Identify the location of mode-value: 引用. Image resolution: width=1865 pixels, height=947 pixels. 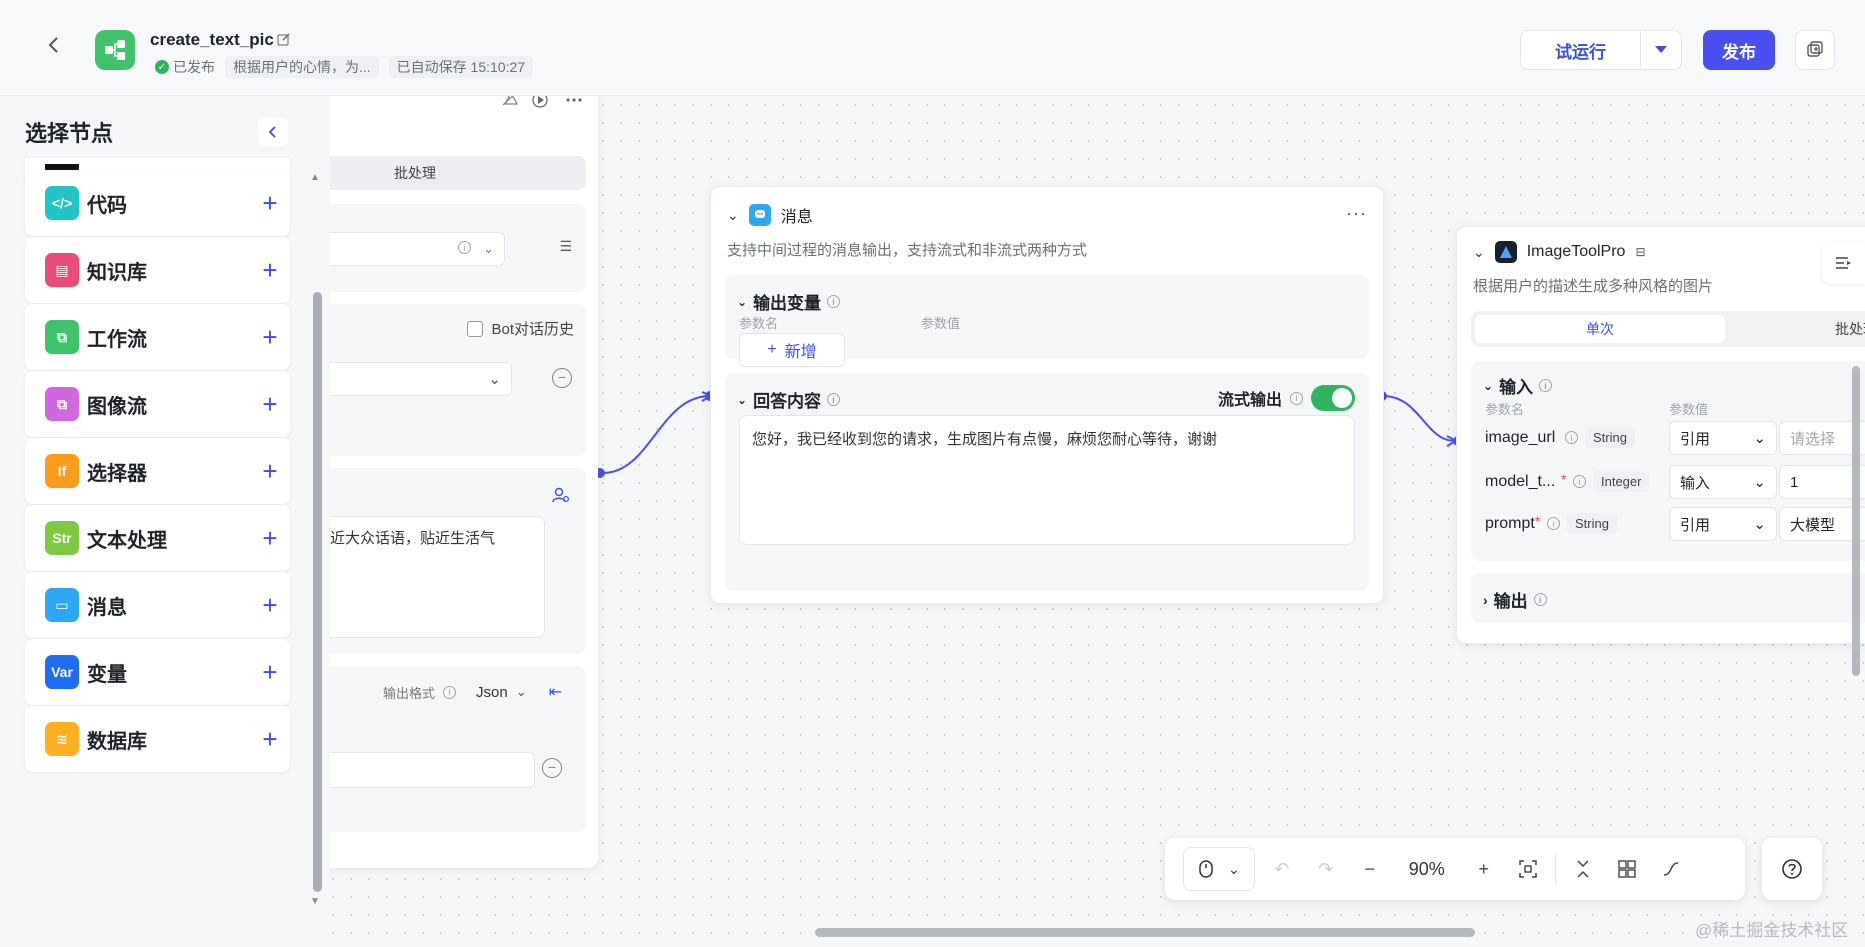
(1695, 525).